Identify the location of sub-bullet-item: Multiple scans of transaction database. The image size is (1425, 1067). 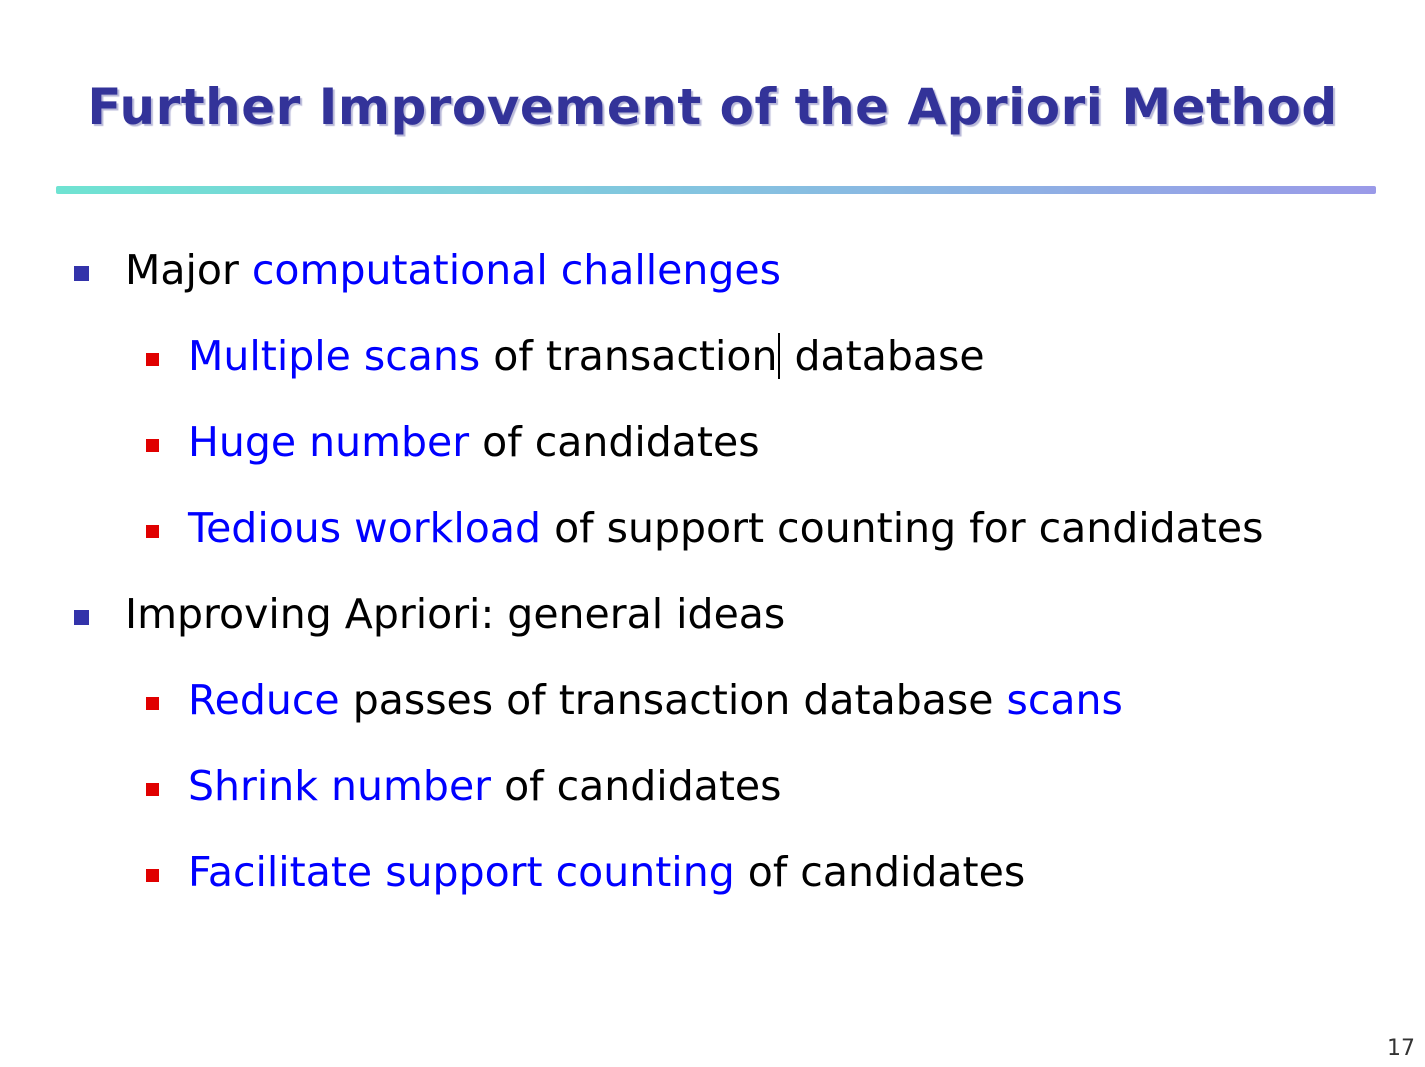
(586, 356).